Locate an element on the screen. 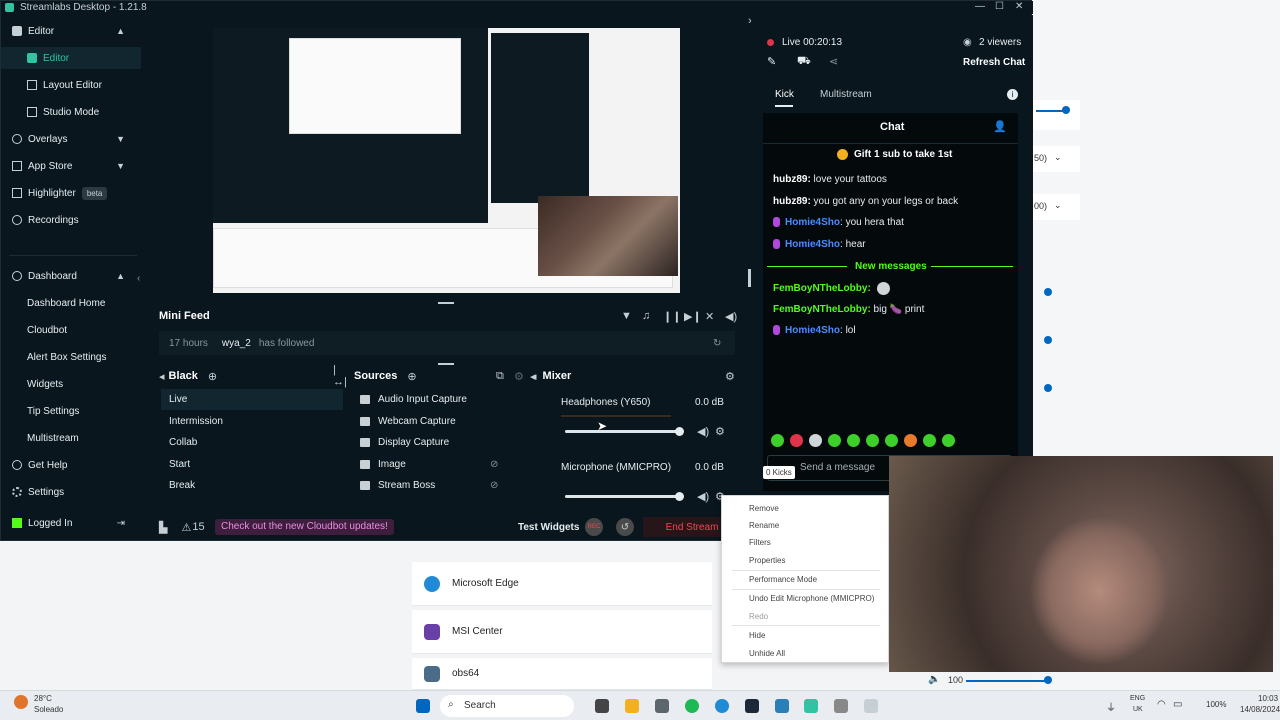 This screenshot has height=720, width=1280. sidebar-item-alert-box-settings: Alert Box Settings is located at coordinates (71, 357).